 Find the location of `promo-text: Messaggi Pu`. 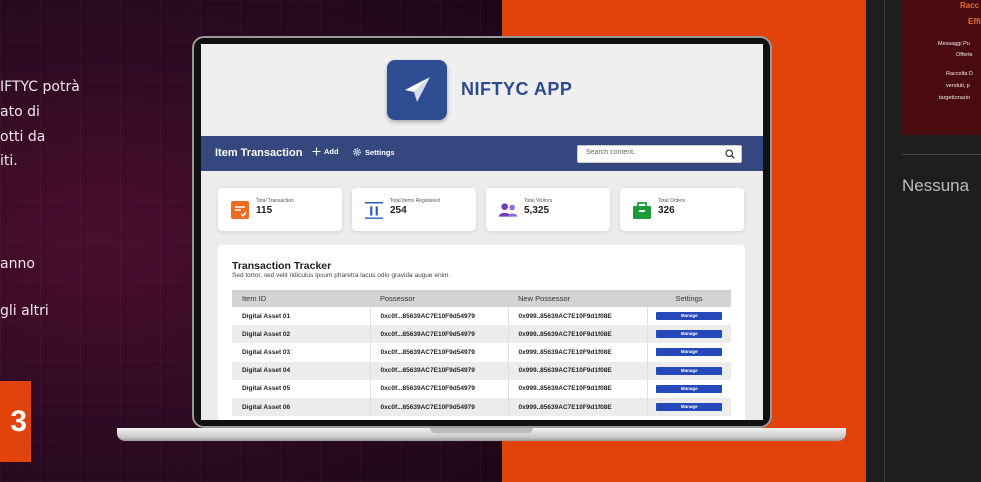

promo-text: Messaggi Pu is located at coordinates (954, 44).